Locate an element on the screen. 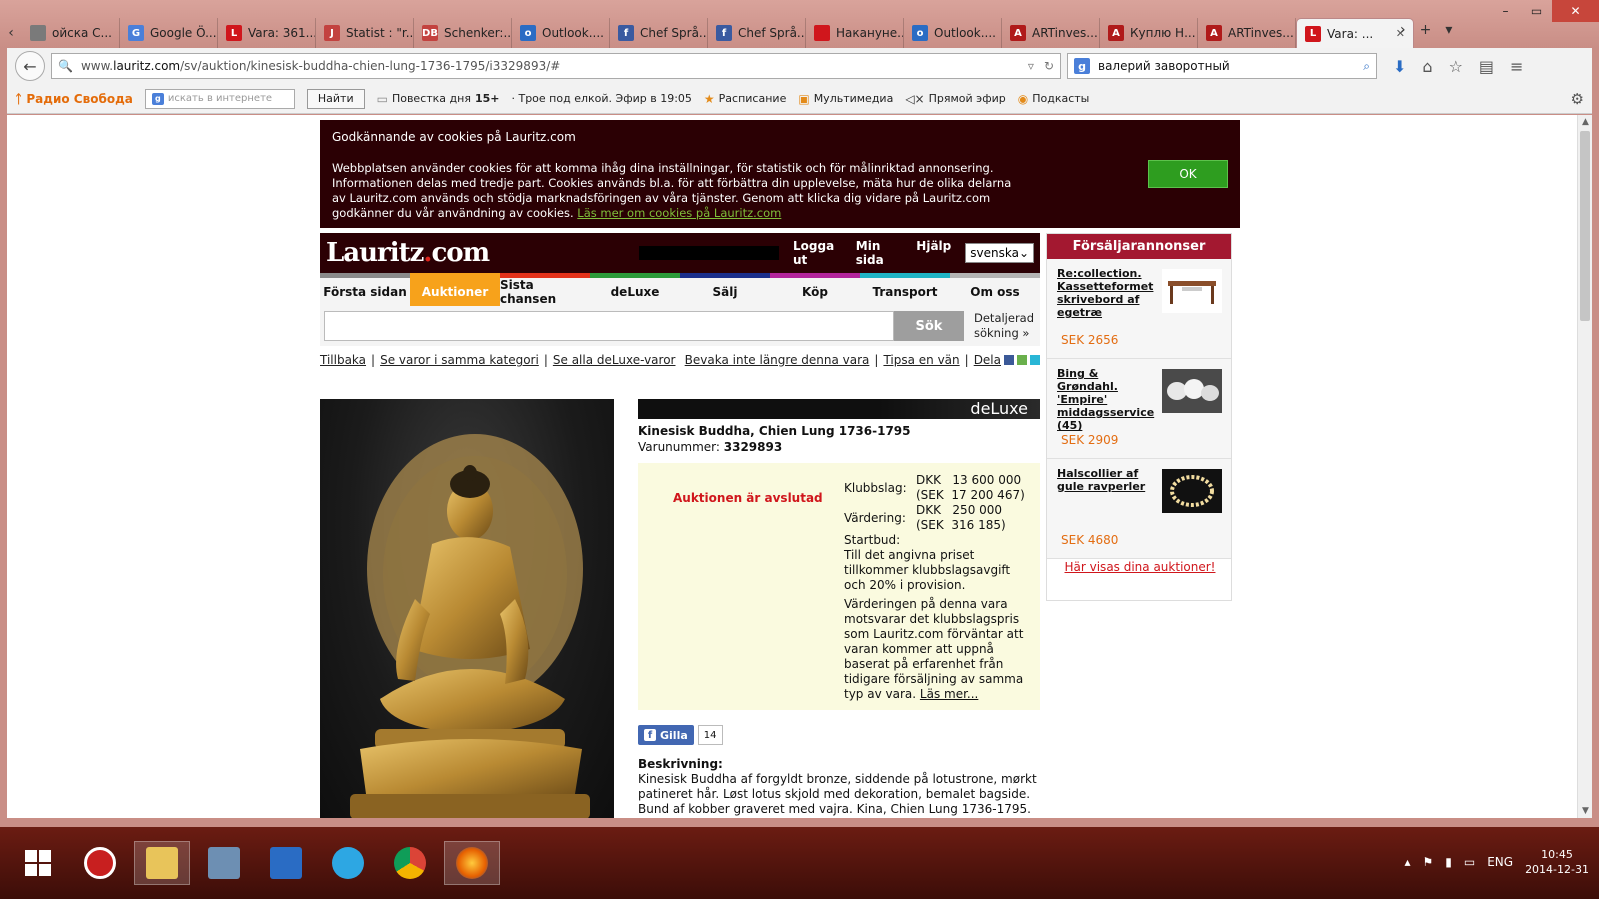 Image resolution: width=1599 pixels, height=899 pixels. radio-svoboda-link: ᛏ Радио Свобода is located at coordinates (74, 99).